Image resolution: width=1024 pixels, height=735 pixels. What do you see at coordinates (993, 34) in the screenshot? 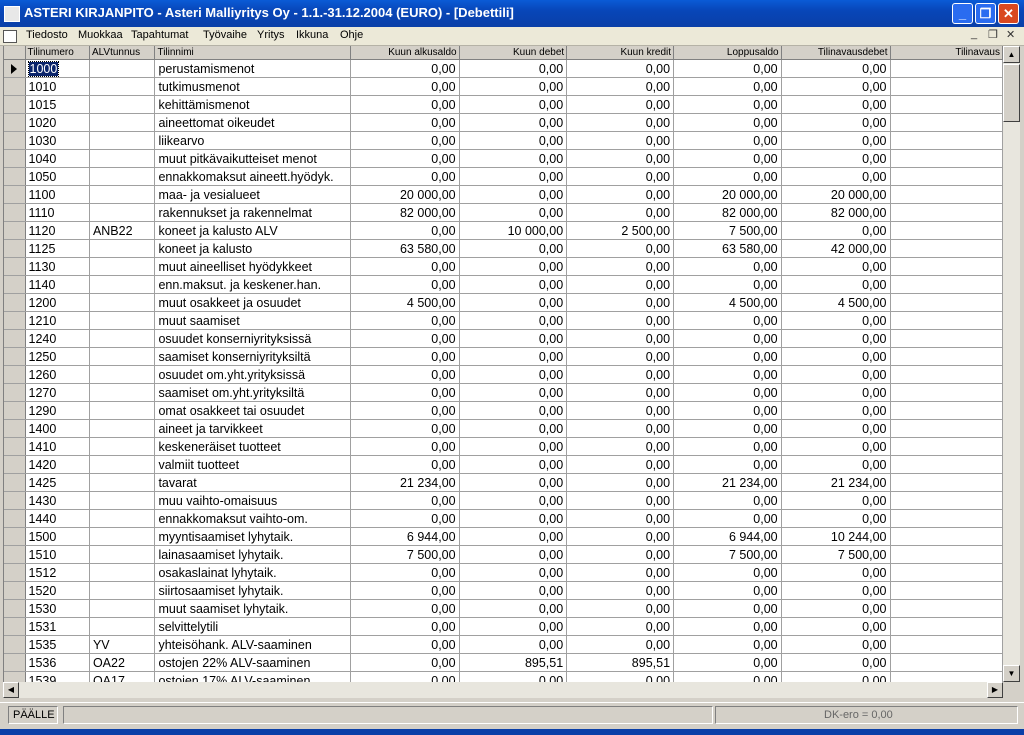
I see `mdi-restore-icon: ❐` at bounding box center [993, 34].